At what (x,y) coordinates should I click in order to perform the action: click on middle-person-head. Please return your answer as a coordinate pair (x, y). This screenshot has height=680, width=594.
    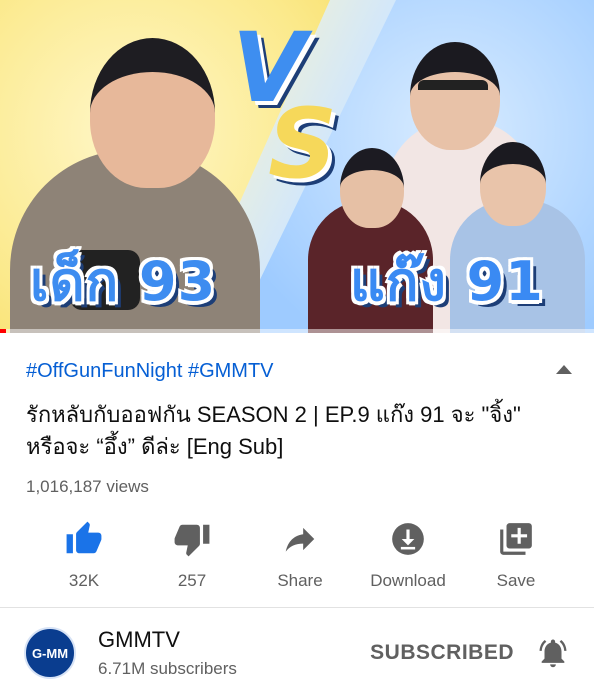
    Looking at the image, I should click on (455, 96).